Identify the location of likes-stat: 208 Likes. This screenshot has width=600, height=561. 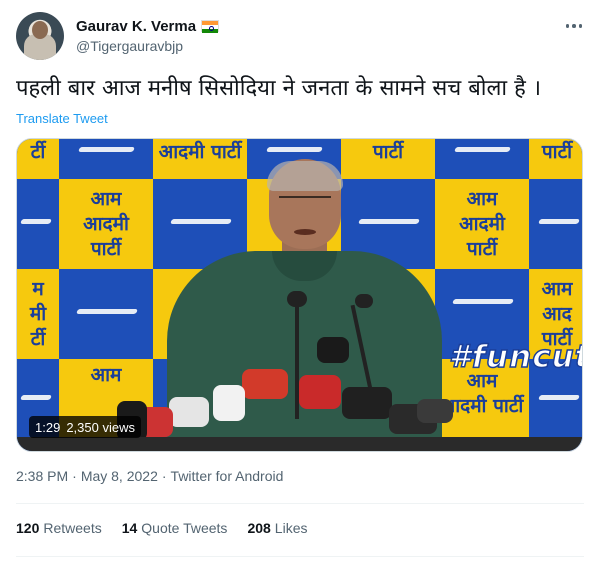
(277, 530).